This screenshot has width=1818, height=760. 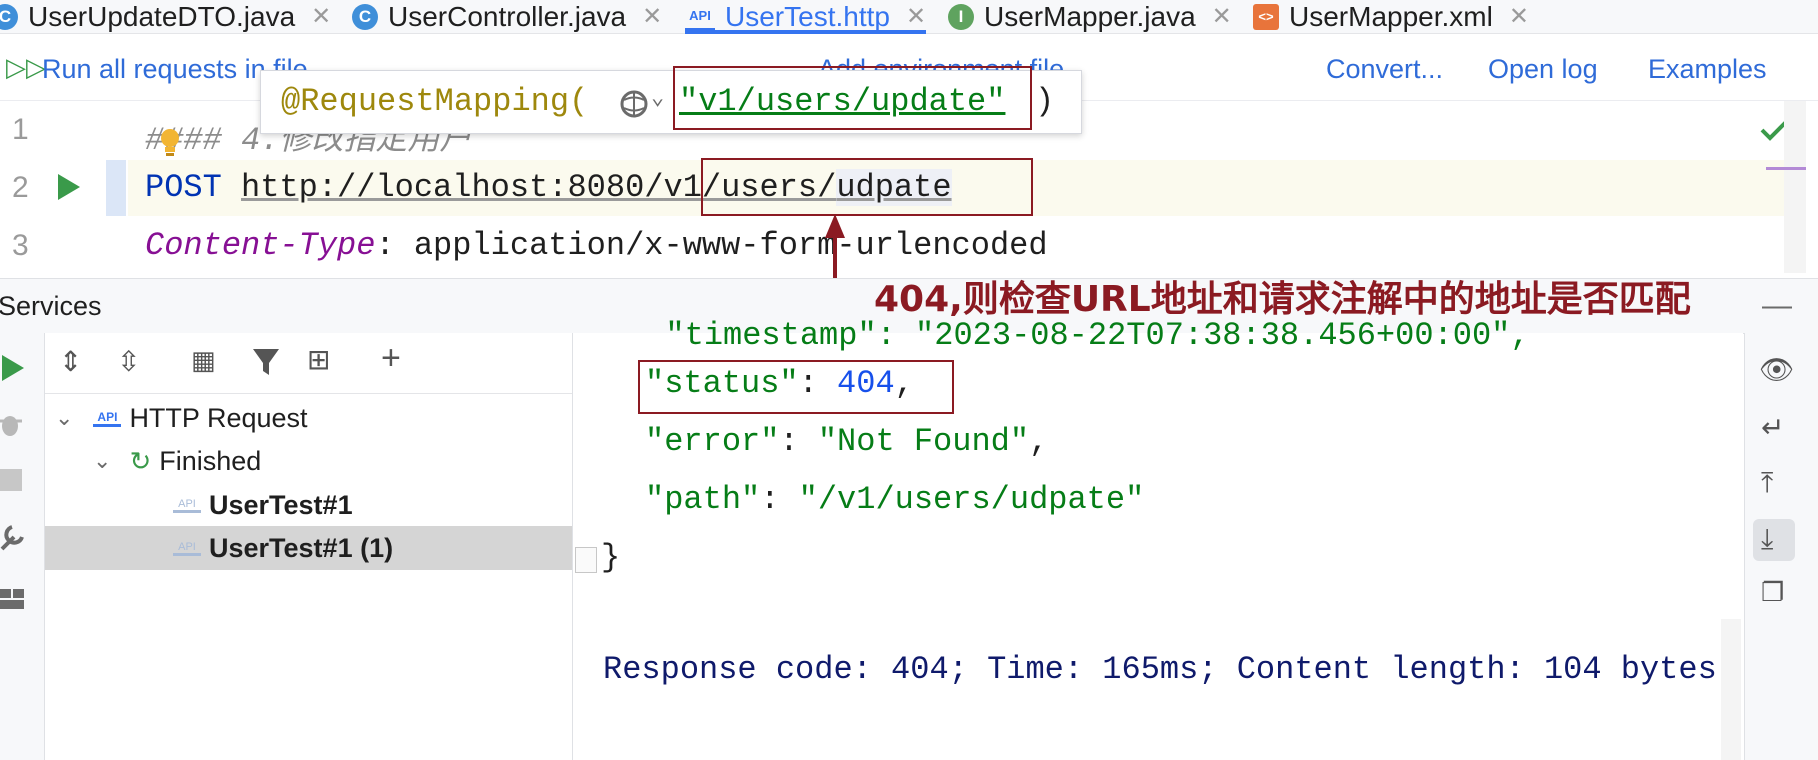 I want to click on group-by-icon: ▦, so click(x=203, y=360).